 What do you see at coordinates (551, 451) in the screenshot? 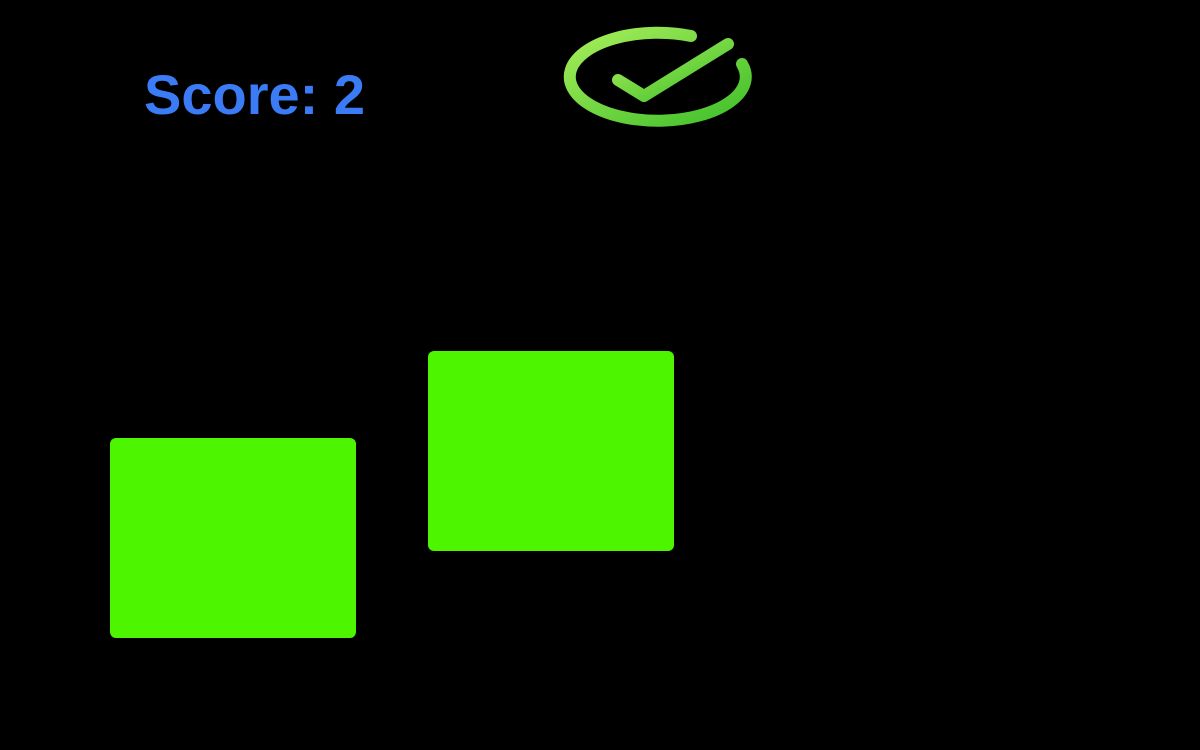
I see `green-tile-right` at bounding box center [551, 451].